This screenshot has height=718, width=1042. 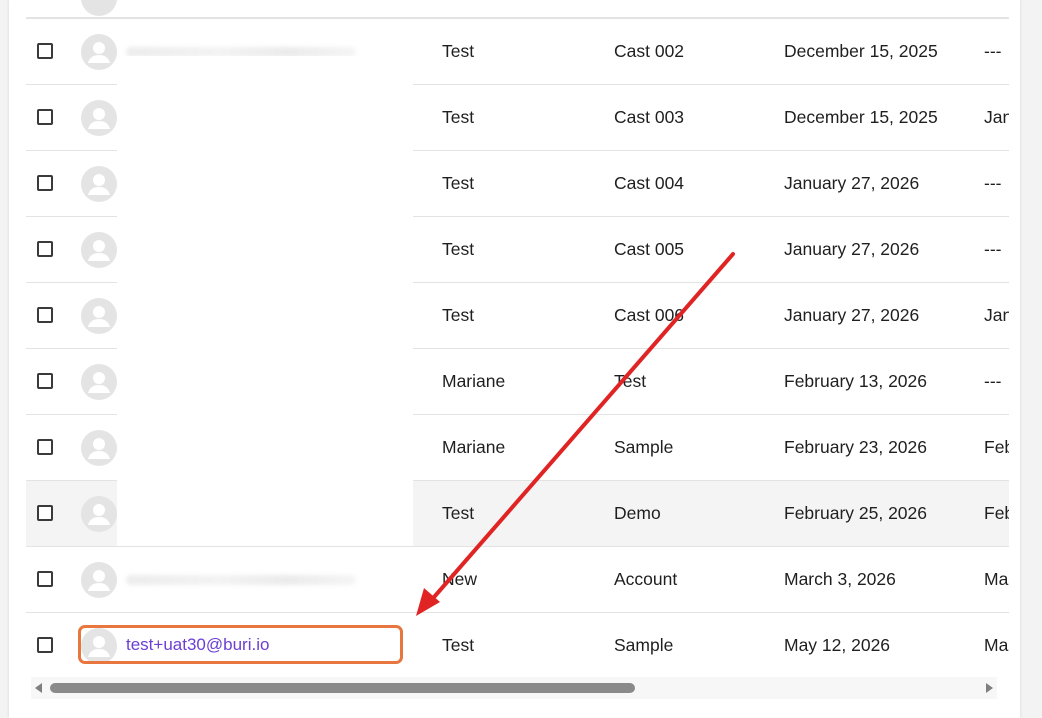 What do you see at coordinates (38, 688) in the screenshot?
I see `scroll-left-arrow-icon` at bounding box center [38, 688].